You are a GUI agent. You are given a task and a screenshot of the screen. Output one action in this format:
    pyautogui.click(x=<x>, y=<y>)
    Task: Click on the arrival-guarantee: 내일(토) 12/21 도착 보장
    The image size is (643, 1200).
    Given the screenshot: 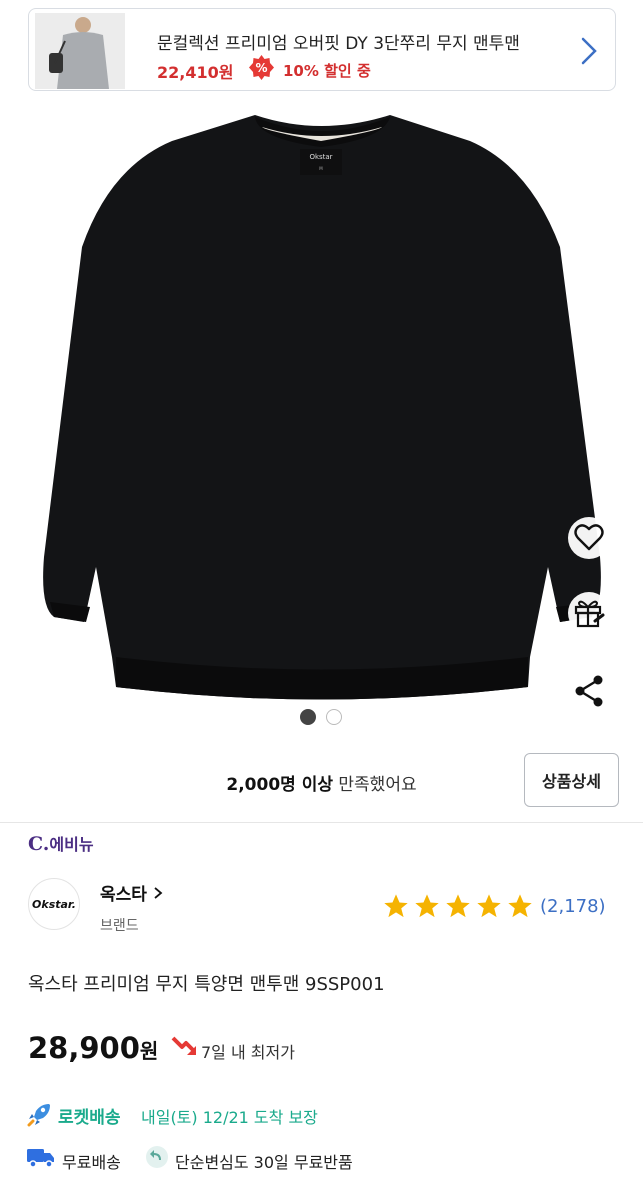 What is the action you would take?
    pyautogui.click(x=229, y=1117)
    